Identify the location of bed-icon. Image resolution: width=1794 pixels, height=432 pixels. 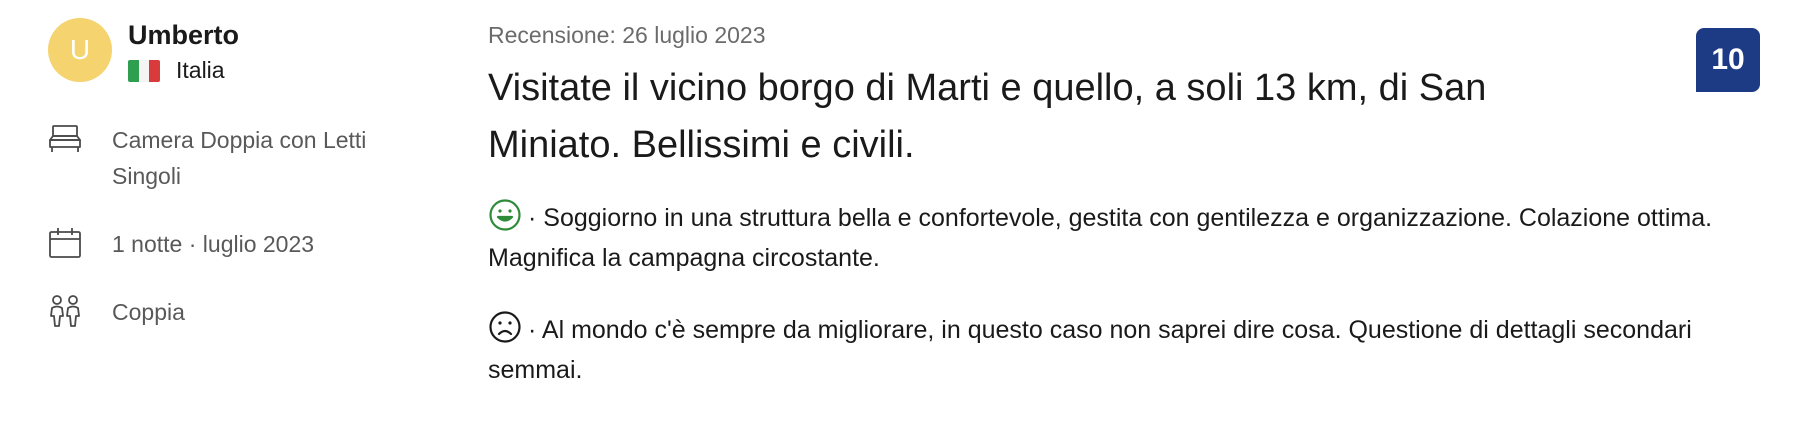
(65, 138).